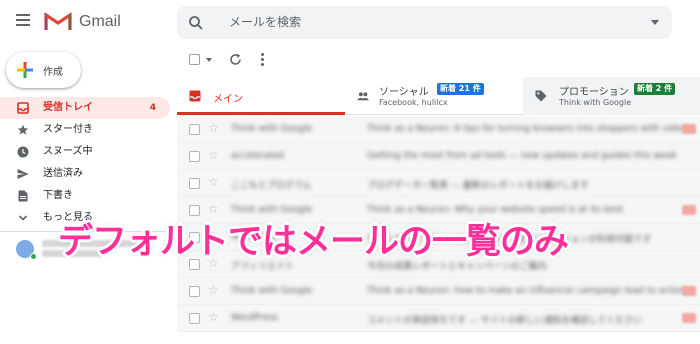 Image resolution: width=700 pixels, height=344 pixels. Describe the element at coordinates (58, 21) in the screenshot. I see `gmail-logo-icon` at that location.